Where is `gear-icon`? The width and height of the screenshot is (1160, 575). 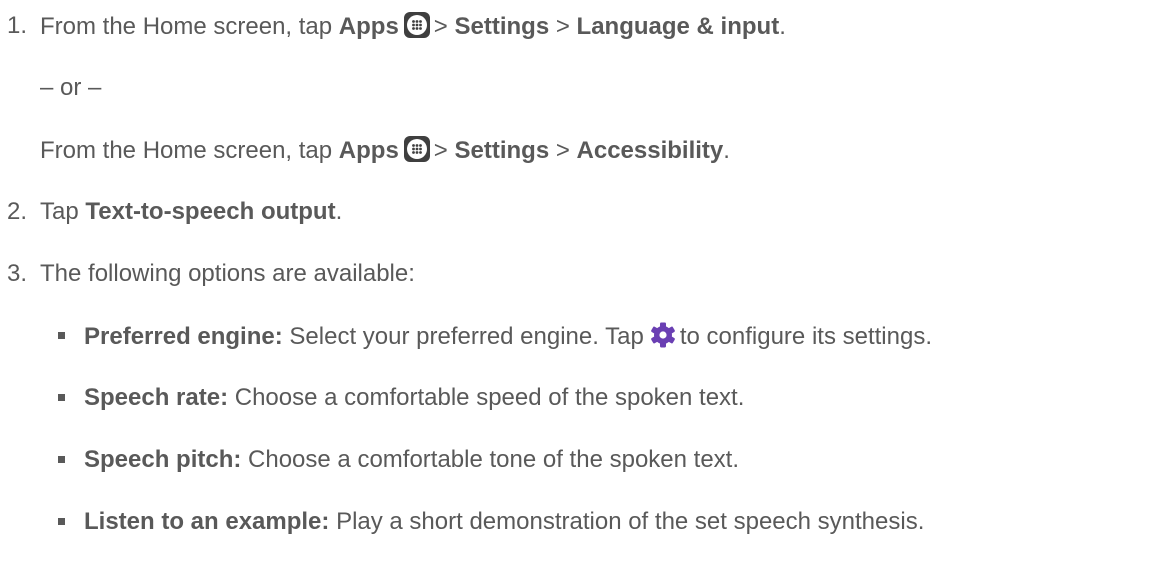 gear-icon is located at coordinates (662, 335).